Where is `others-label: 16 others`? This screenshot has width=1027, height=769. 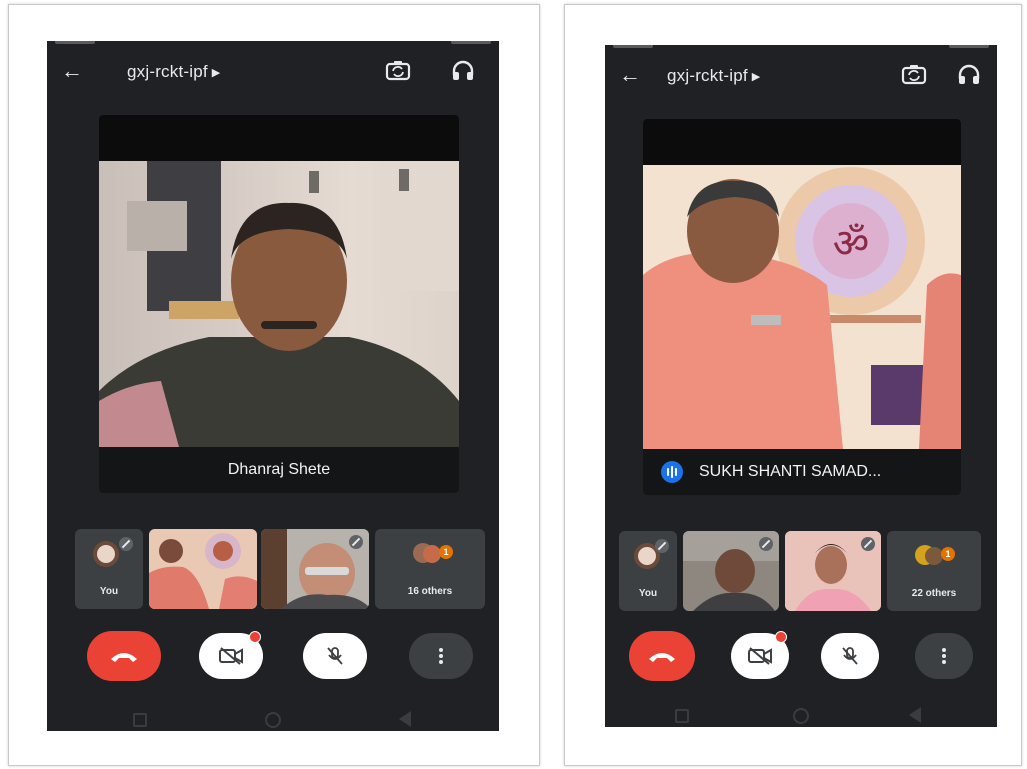
others-label: 16 others is located at coordinates (430, 591).